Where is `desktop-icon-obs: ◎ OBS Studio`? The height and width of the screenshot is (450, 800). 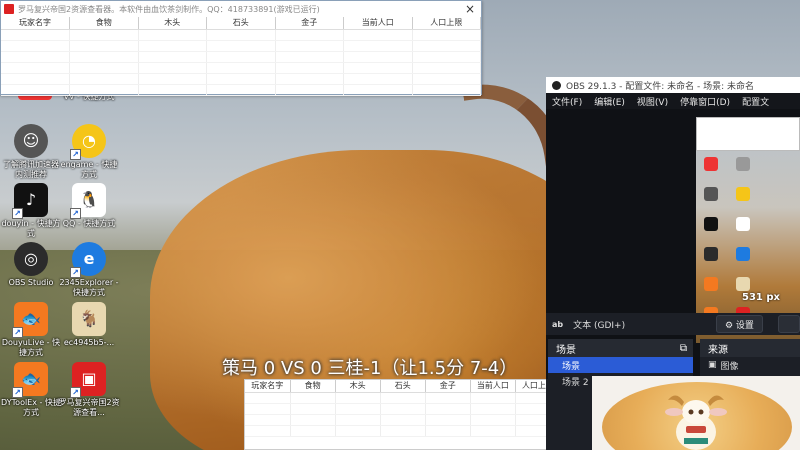
desktop-icon-obs: ◎ OBS Studio is located at coordinates (31, 265).